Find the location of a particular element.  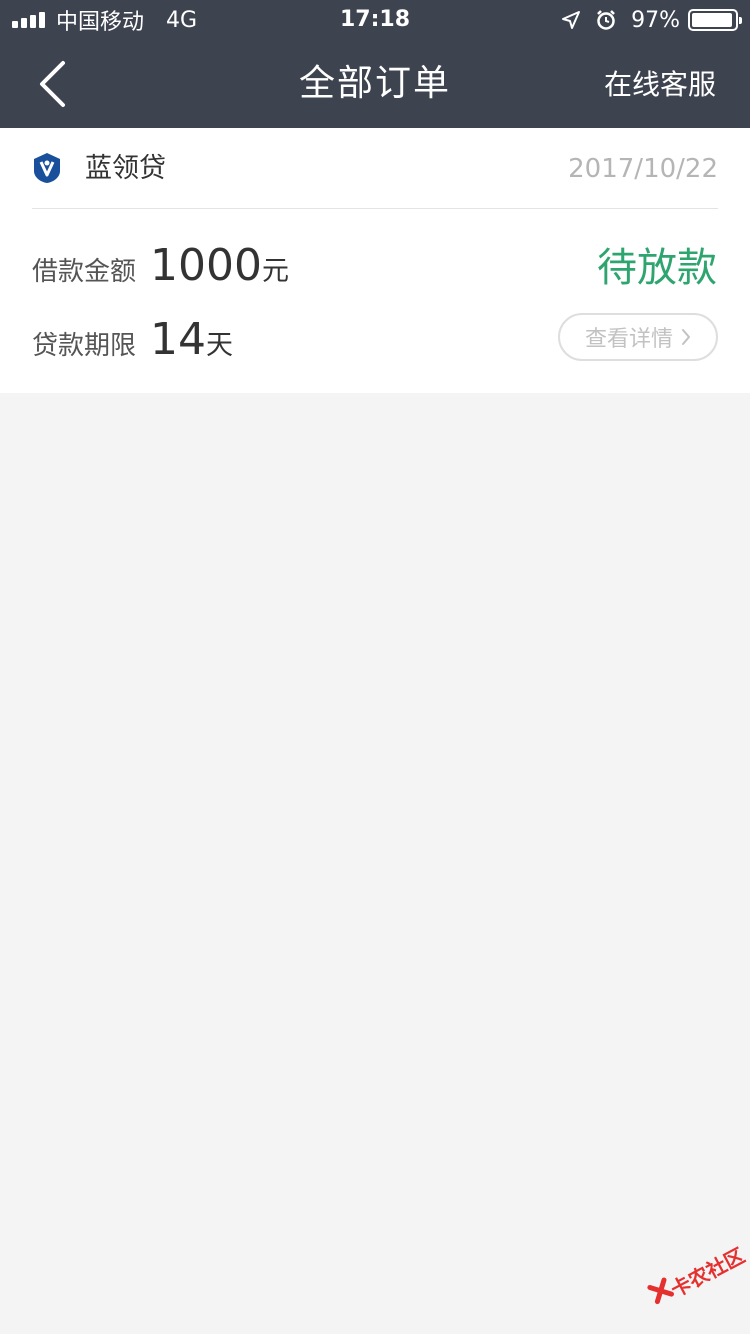

header: 中国移动 4G 17:18 97% 全部订单 在线客服 is located at coordinates (375, 64).